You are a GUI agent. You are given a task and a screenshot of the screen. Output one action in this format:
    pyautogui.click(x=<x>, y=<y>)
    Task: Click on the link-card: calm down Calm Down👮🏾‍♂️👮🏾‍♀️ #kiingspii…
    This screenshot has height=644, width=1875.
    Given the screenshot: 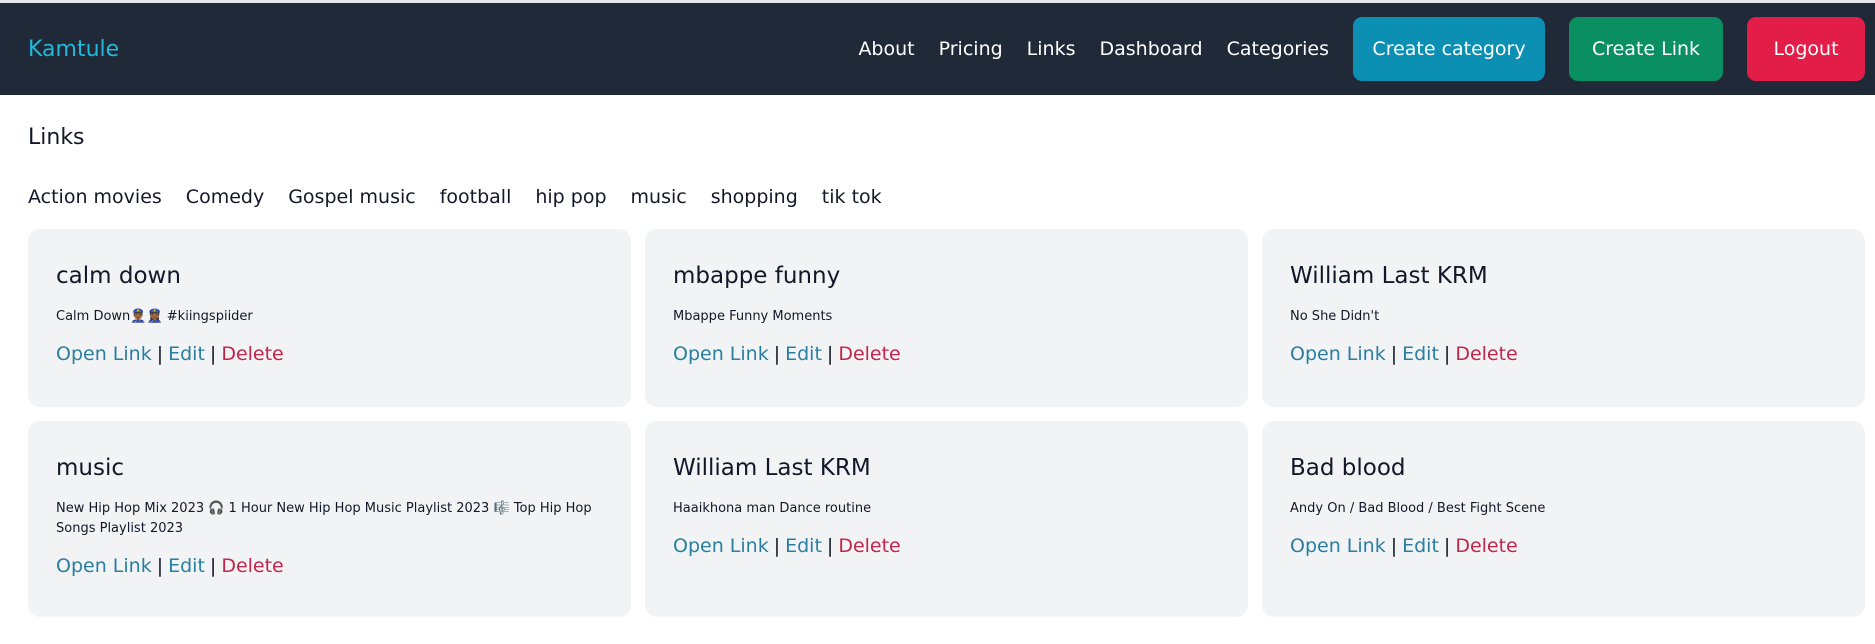 What is the action you would take?
    pyautogui.click(x=329, y=318)
    